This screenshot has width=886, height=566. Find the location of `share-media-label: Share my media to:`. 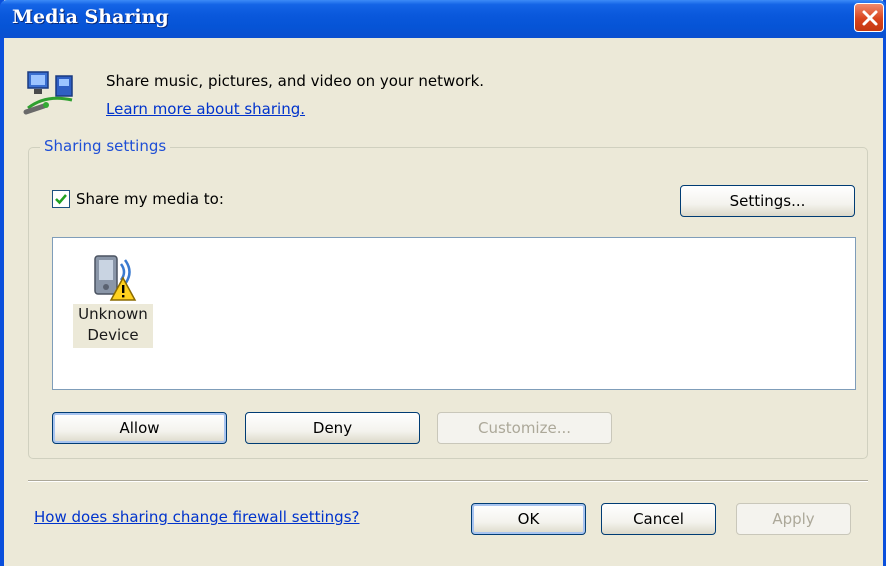

share-media-label: Share my media to: is located at coordinates (150, 199).